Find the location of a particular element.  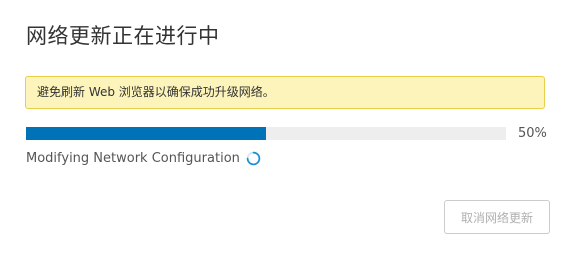

cancel-network-update-button: 取消网络更新 is located at coordinates (497, 217).